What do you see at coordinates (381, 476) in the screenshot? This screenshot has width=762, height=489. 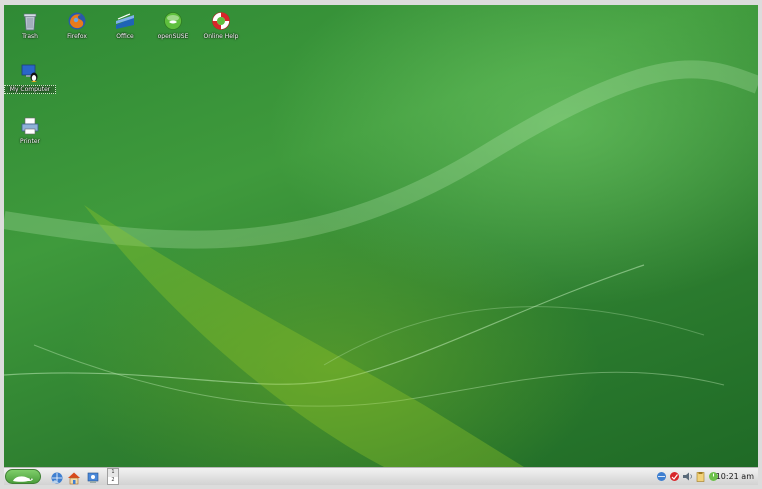 I see `taskbar: 1 2 10:21 am` at bounding box center [381, 476].